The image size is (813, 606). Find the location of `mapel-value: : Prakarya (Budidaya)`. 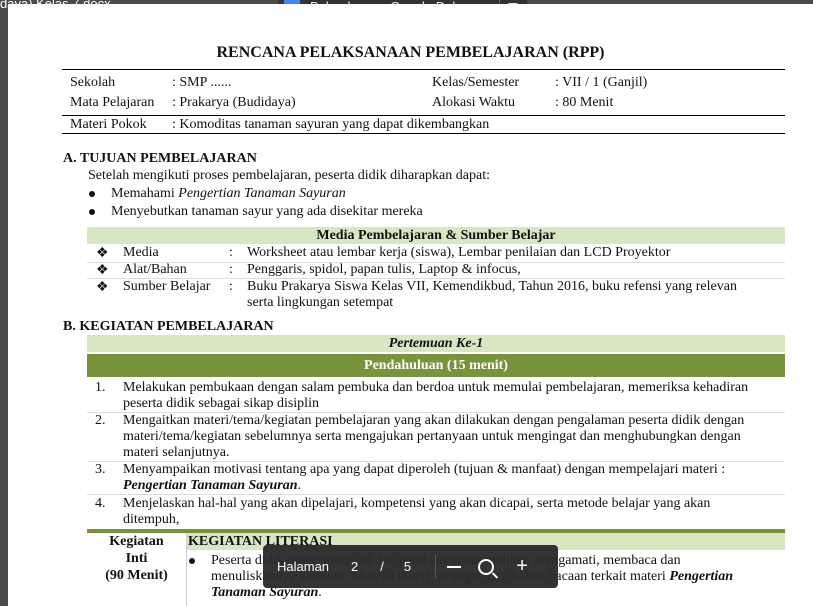

mapel-value: : Prakarya (Budidaya) is located at coordinates (234, 102).